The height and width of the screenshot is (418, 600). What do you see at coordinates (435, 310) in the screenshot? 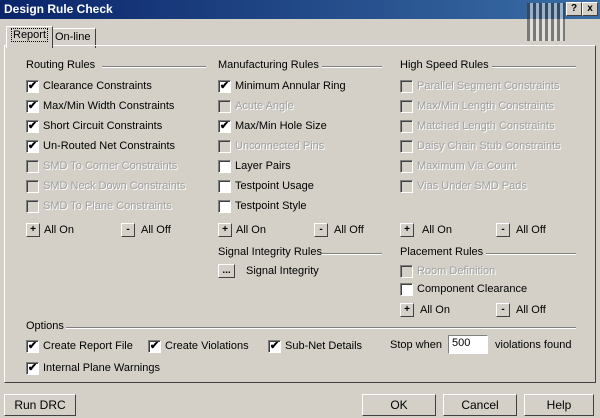
I see `placement-all-on-label: All On` at bounding box center [435, 310].